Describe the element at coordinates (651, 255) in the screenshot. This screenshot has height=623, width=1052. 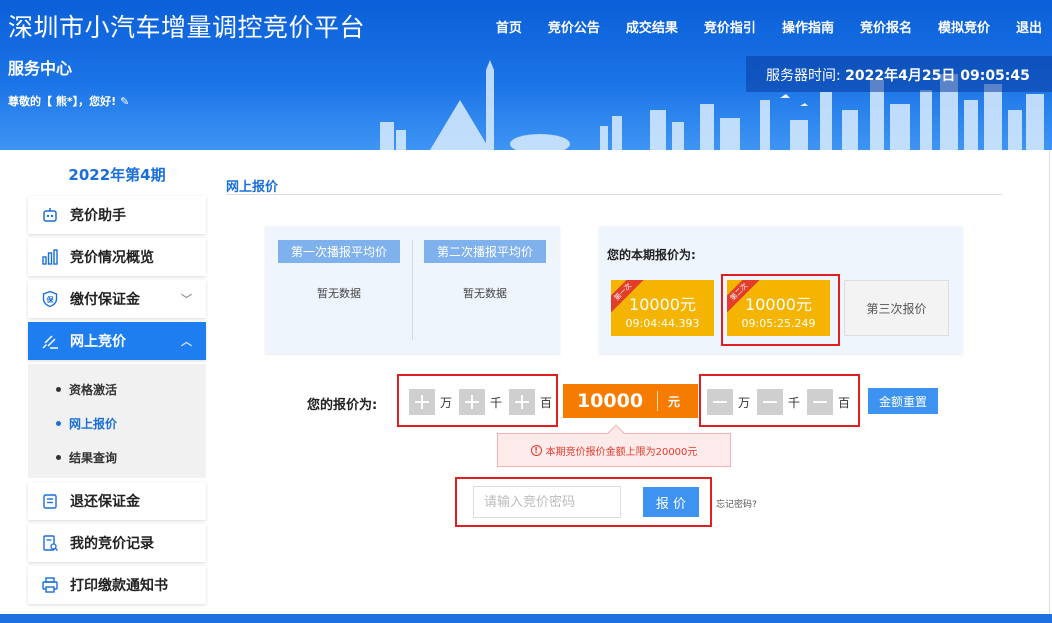
I see `my-bids-title: 您的本期报价为:` at that location.